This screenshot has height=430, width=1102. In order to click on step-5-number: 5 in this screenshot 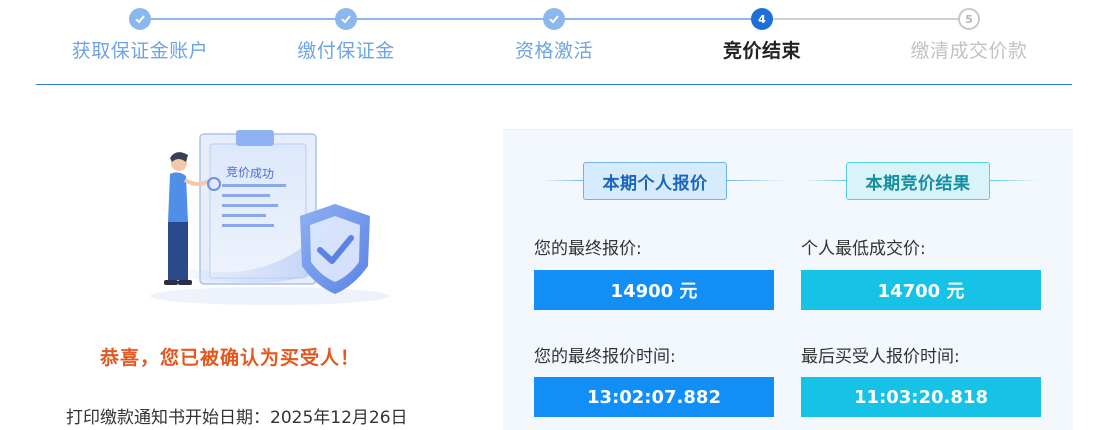, I will do `click(969, 19)`.